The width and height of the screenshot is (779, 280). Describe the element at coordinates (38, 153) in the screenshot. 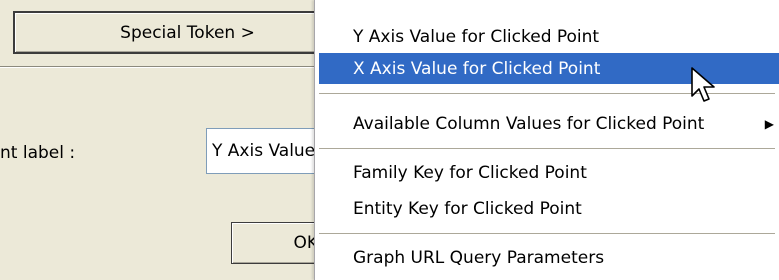

I see `point-label-caption: nt label :` at that location.